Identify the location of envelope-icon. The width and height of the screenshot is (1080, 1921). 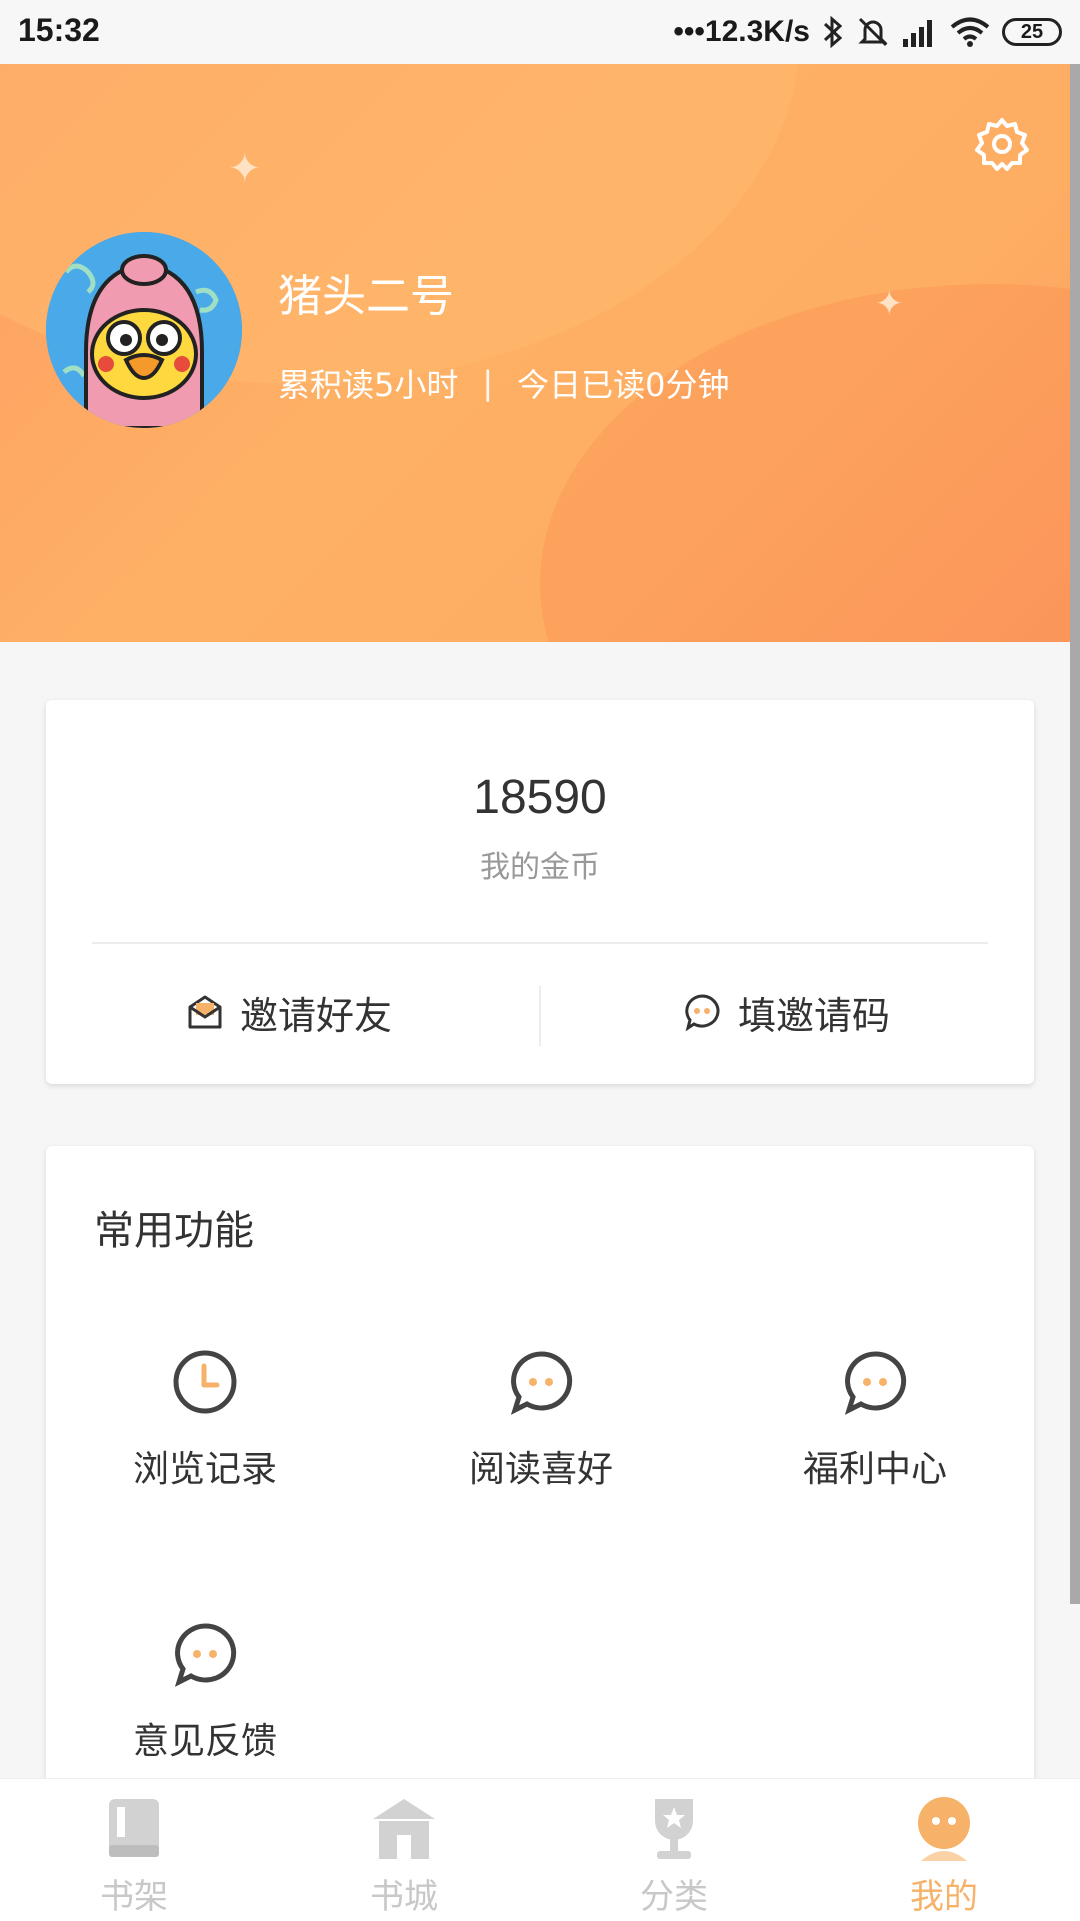
(205, 1012).